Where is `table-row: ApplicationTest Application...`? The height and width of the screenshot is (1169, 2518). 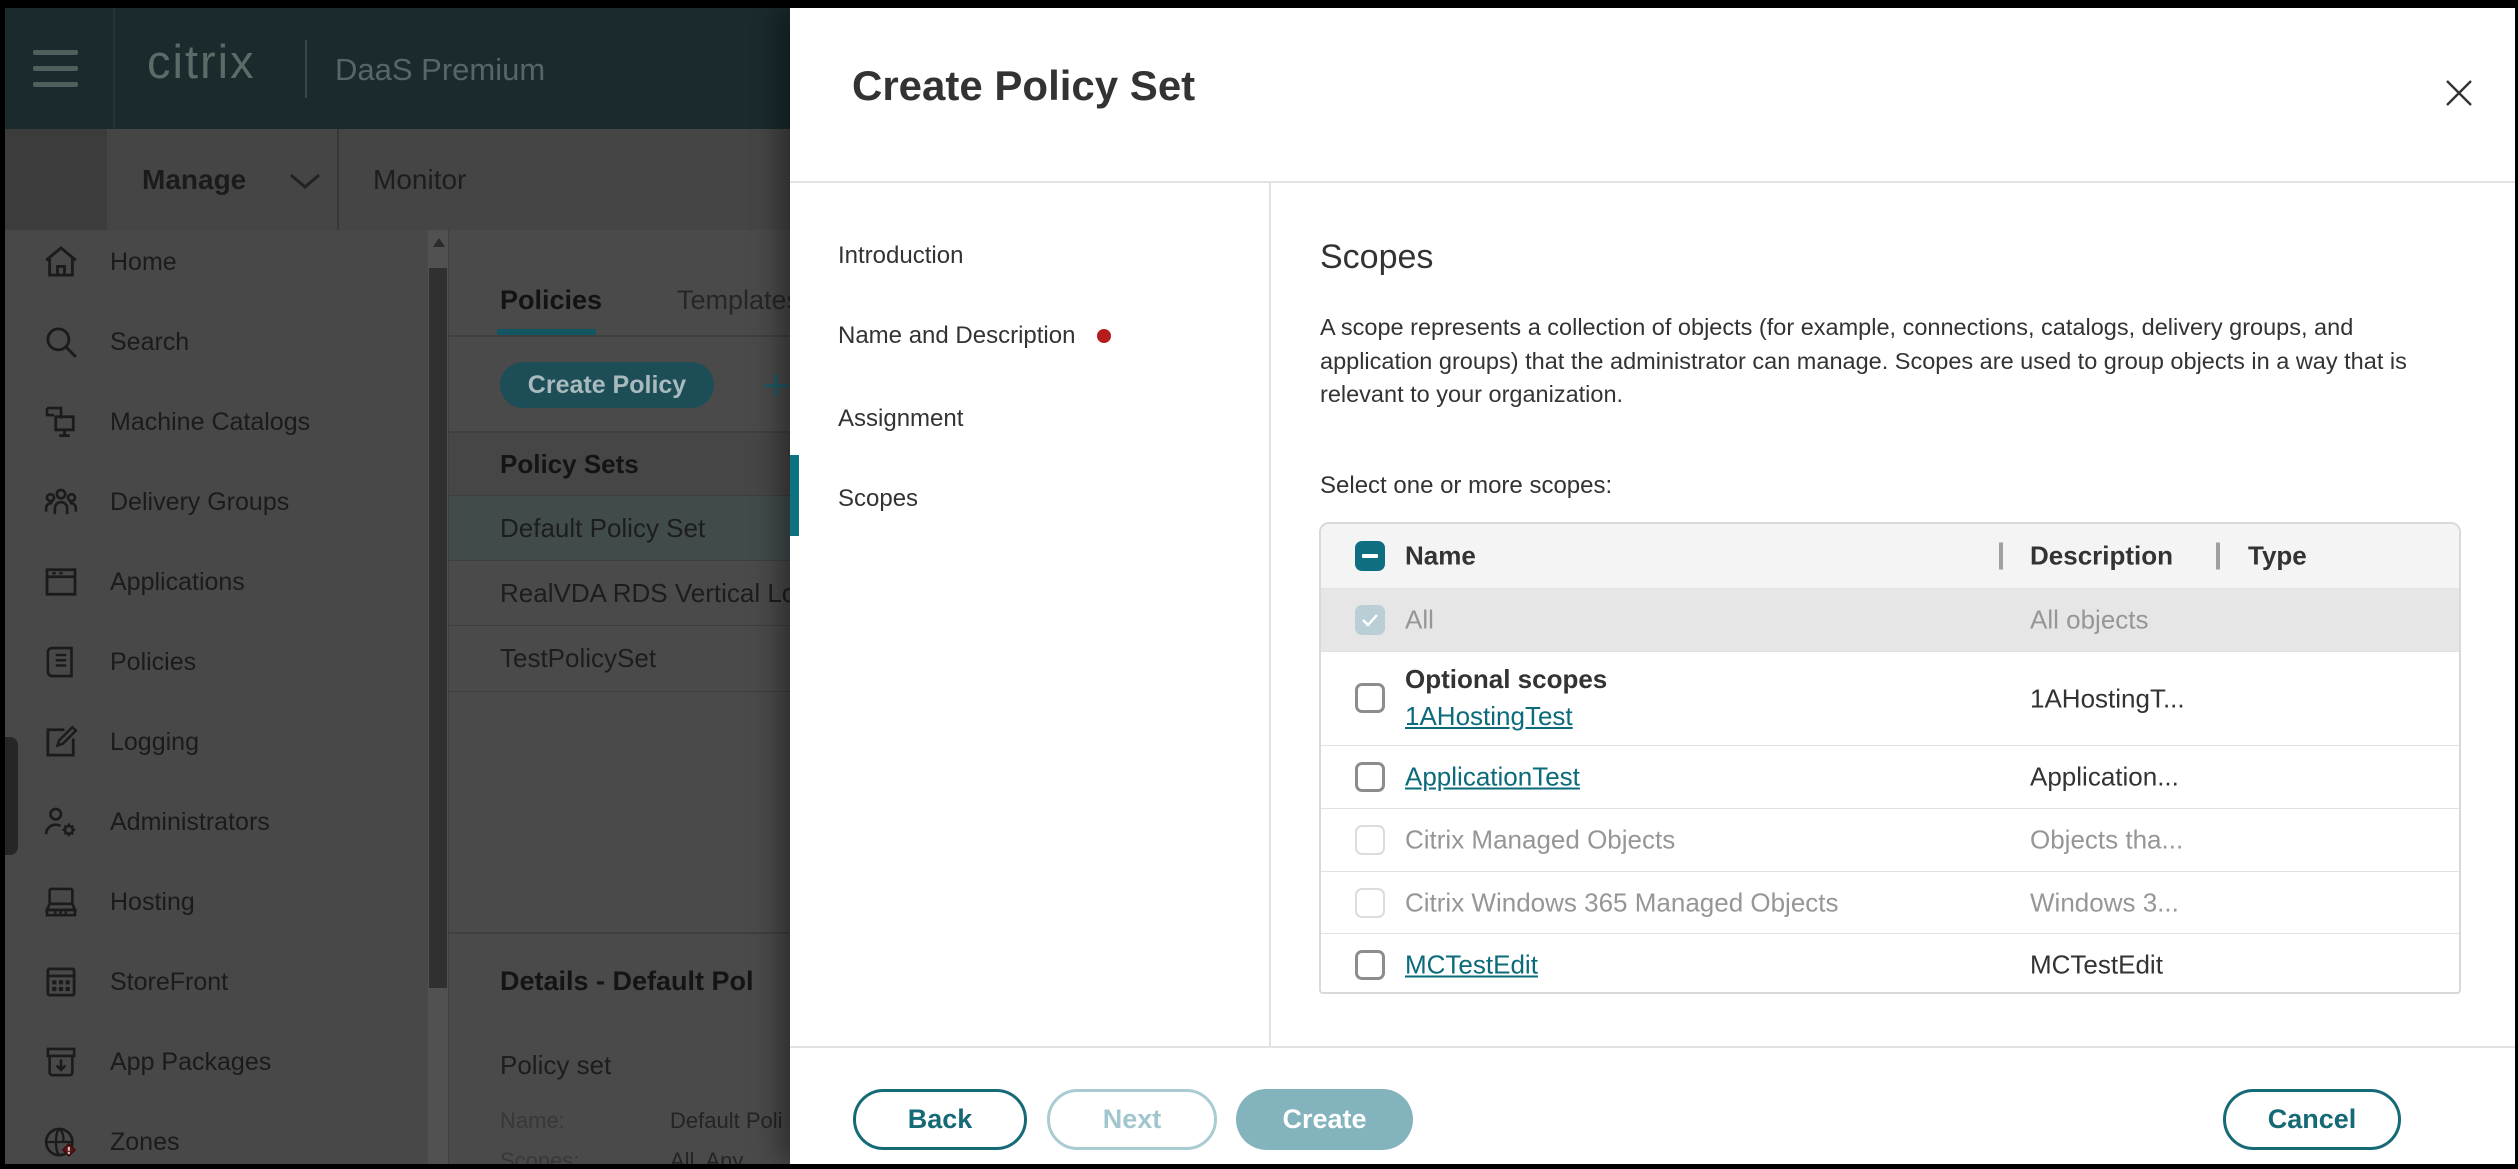 table-row: ApplicationTest Application... is located at coordinates (1890, 776).